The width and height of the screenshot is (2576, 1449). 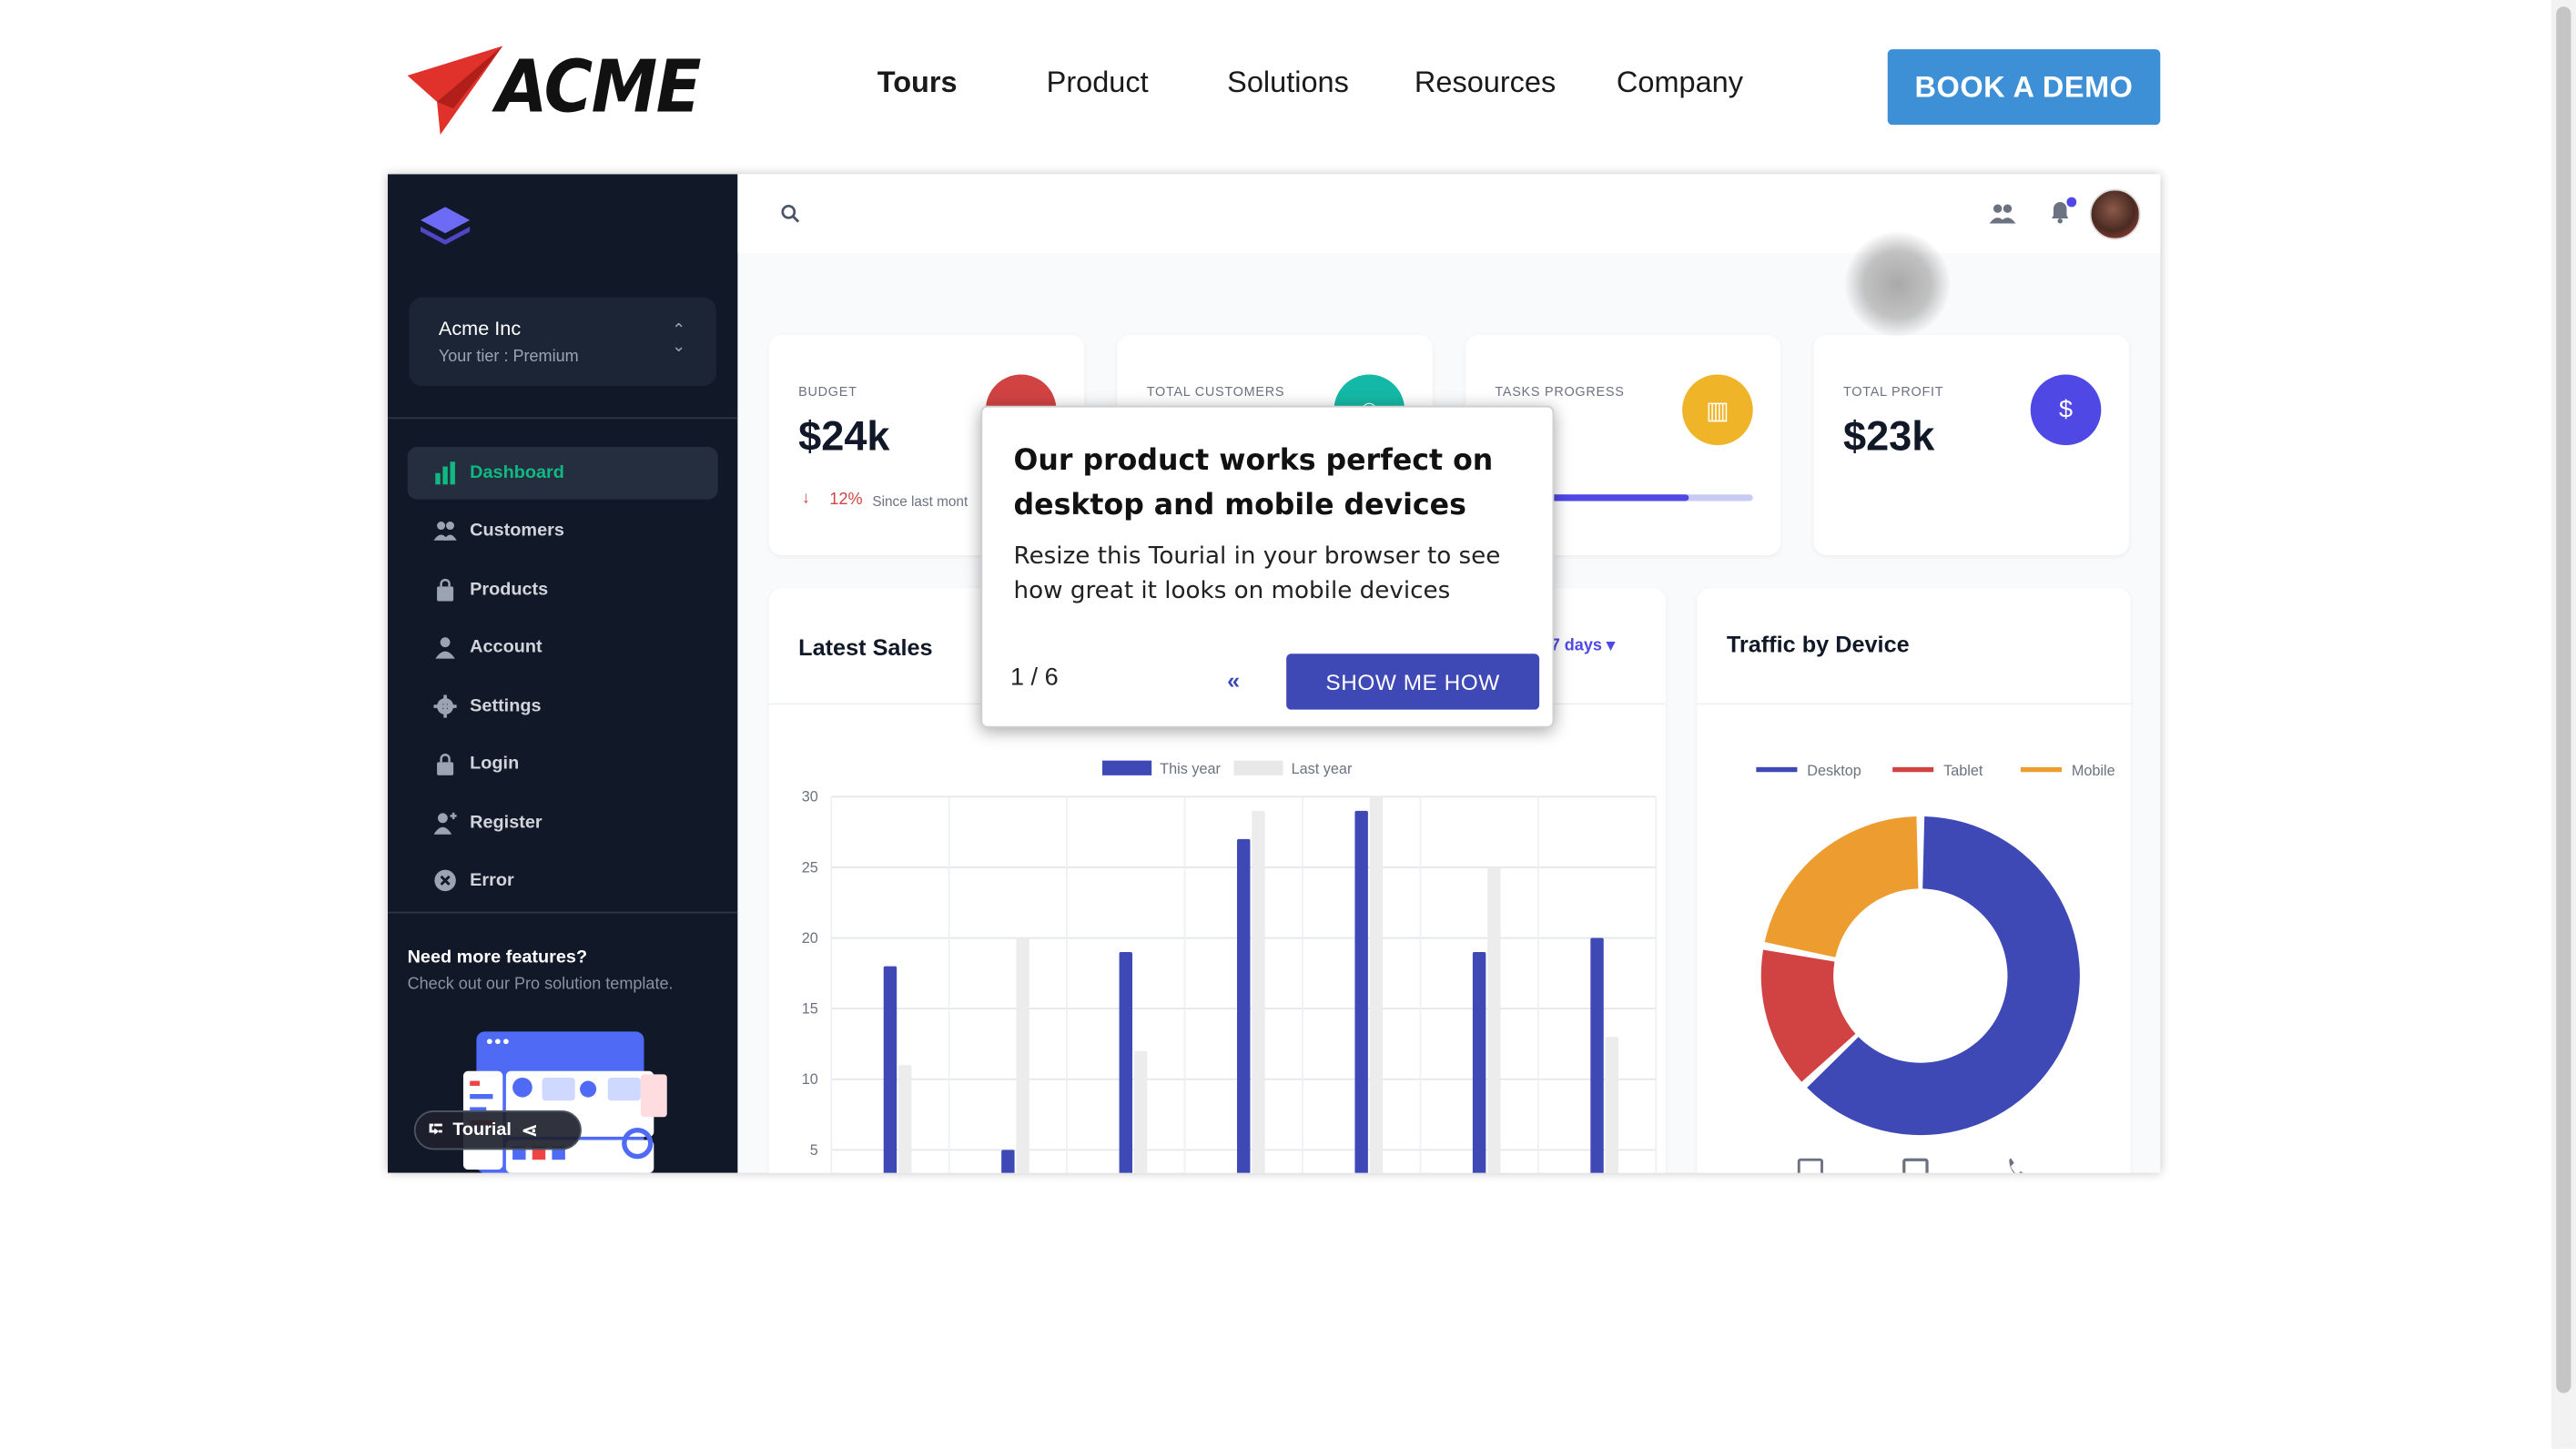 I want to click on org-name: Acme Inc, so click(x=480, y=329).